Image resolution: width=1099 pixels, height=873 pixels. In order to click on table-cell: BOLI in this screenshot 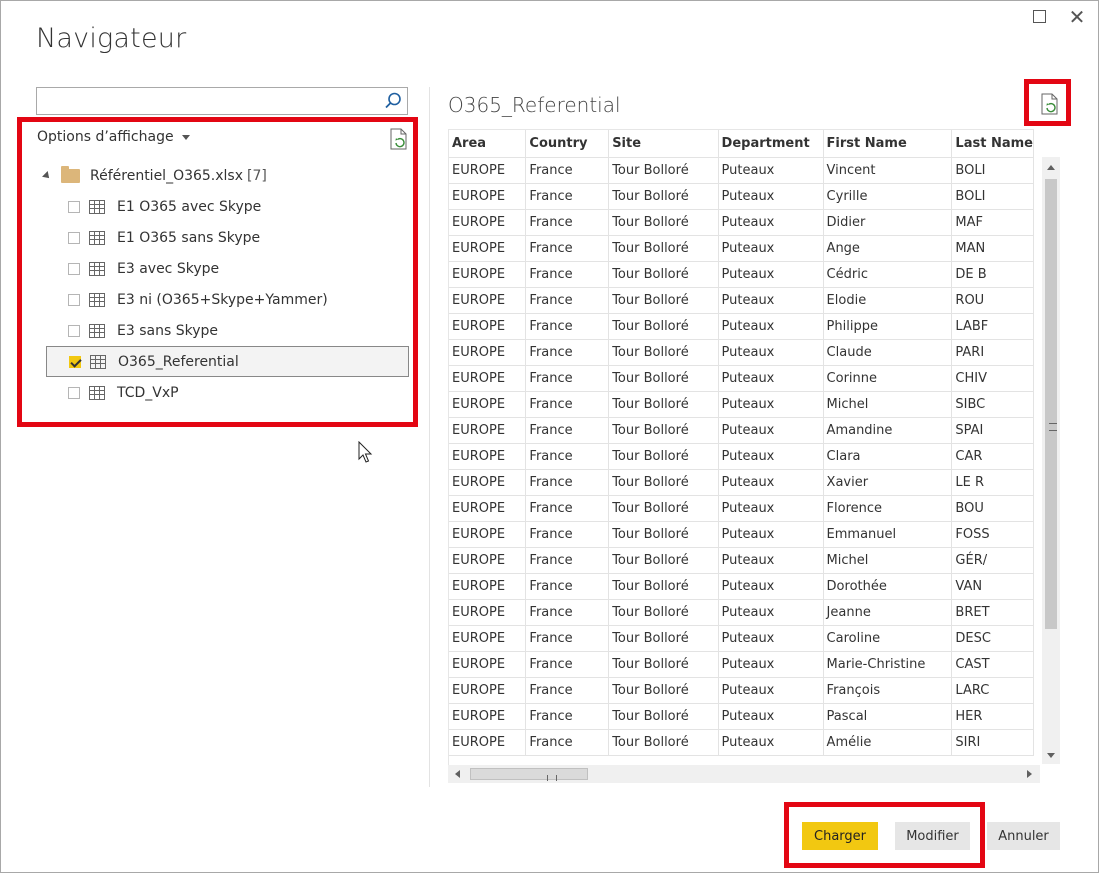, I will do `click(992, 170)`.